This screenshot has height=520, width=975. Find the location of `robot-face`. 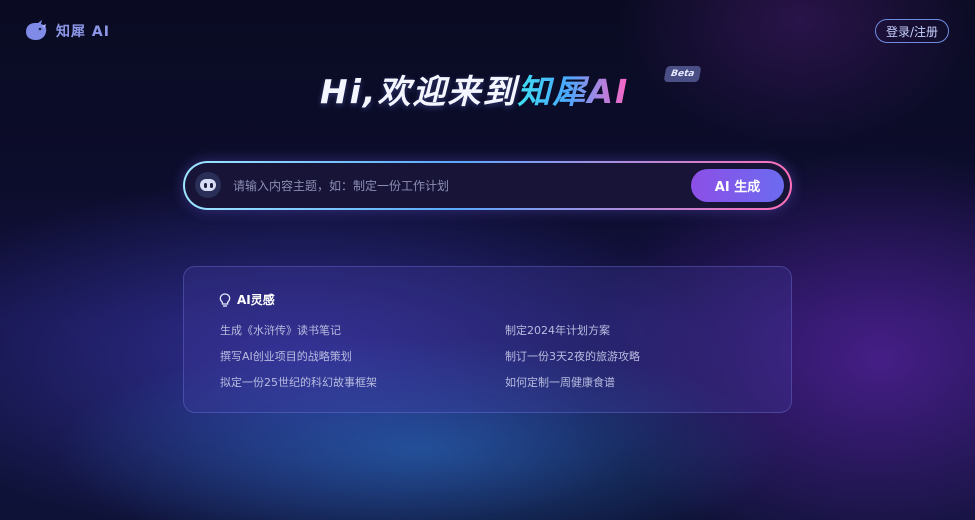

robot-face is located at coordinates (208, 185).